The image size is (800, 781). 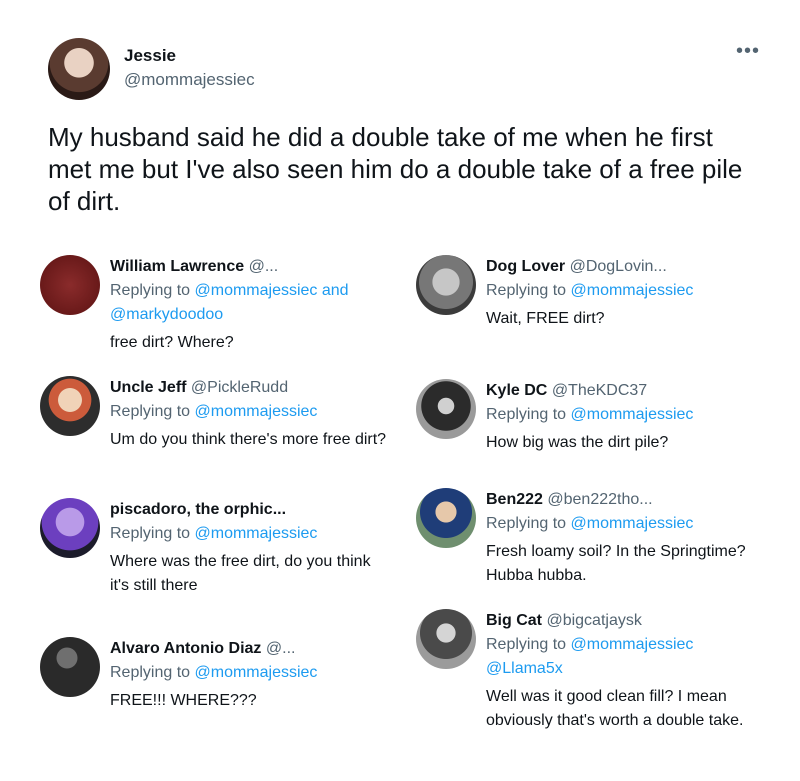 What do you see at coordinates (172, 342) in the screenshot?
I see `reply-text: free dirt? Where?` at bounding box center [172, 342].